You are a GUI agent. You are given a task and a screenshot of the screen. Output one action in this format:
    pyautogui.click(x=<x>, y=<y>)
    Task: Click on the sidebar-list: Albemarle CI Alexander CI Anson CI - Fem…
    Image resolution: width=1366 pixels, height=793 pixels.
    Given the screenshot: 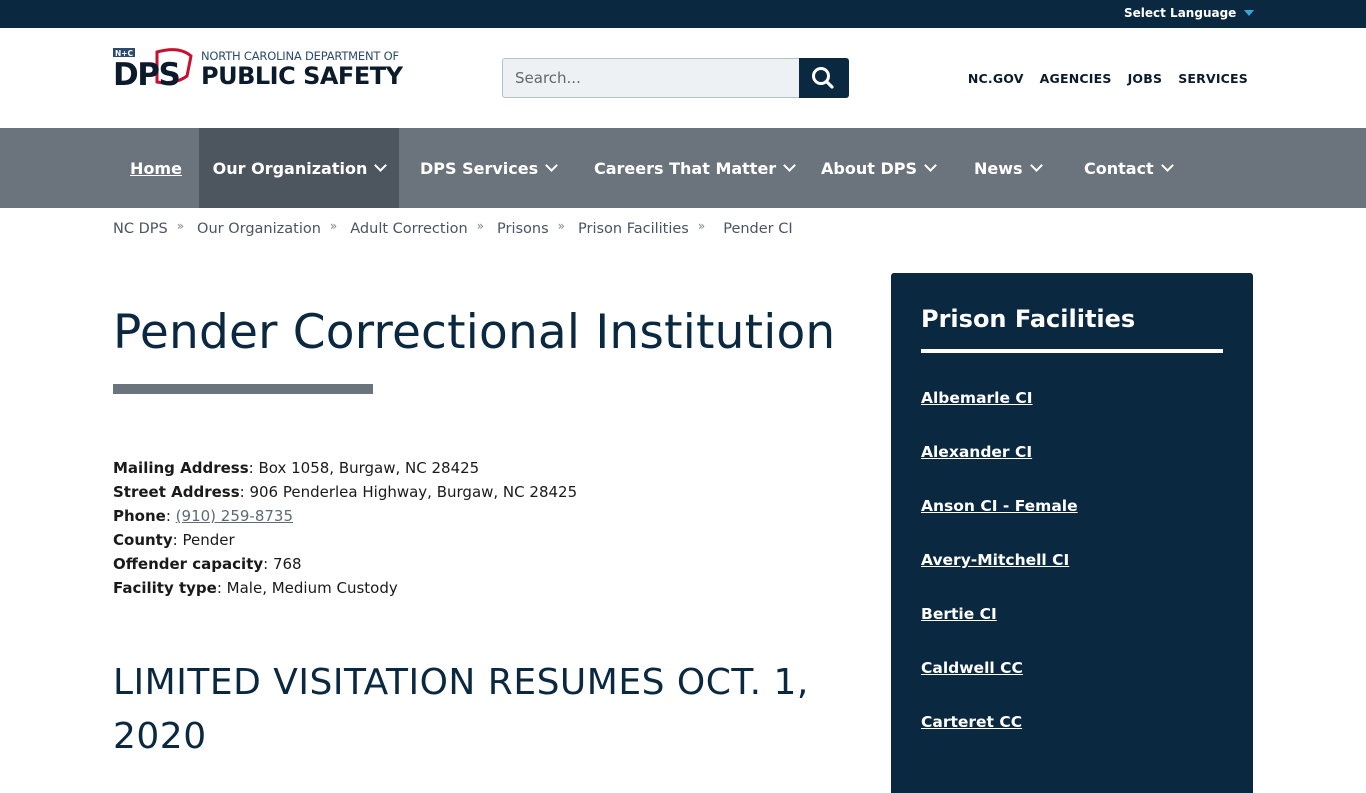 What is the action you would take?
    pyautogui.click(x=999, y=577)
    